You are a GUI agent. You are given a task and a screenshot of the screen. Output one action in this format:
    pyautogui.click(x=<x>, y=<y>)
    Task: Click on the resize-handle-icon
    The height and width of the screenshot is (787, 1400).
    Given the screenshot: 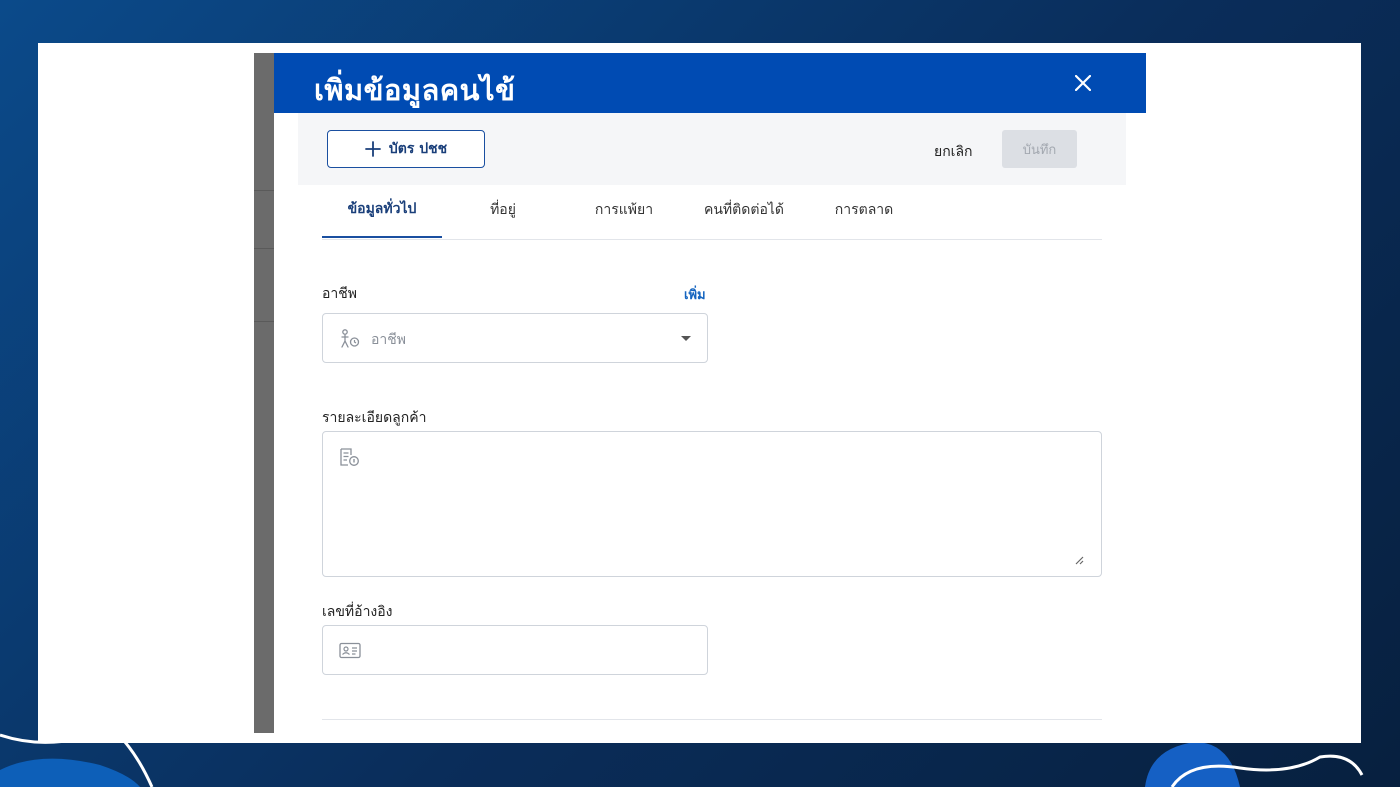 What is the action you would take?
    pyautogui.click(x=1079, y=560)
    